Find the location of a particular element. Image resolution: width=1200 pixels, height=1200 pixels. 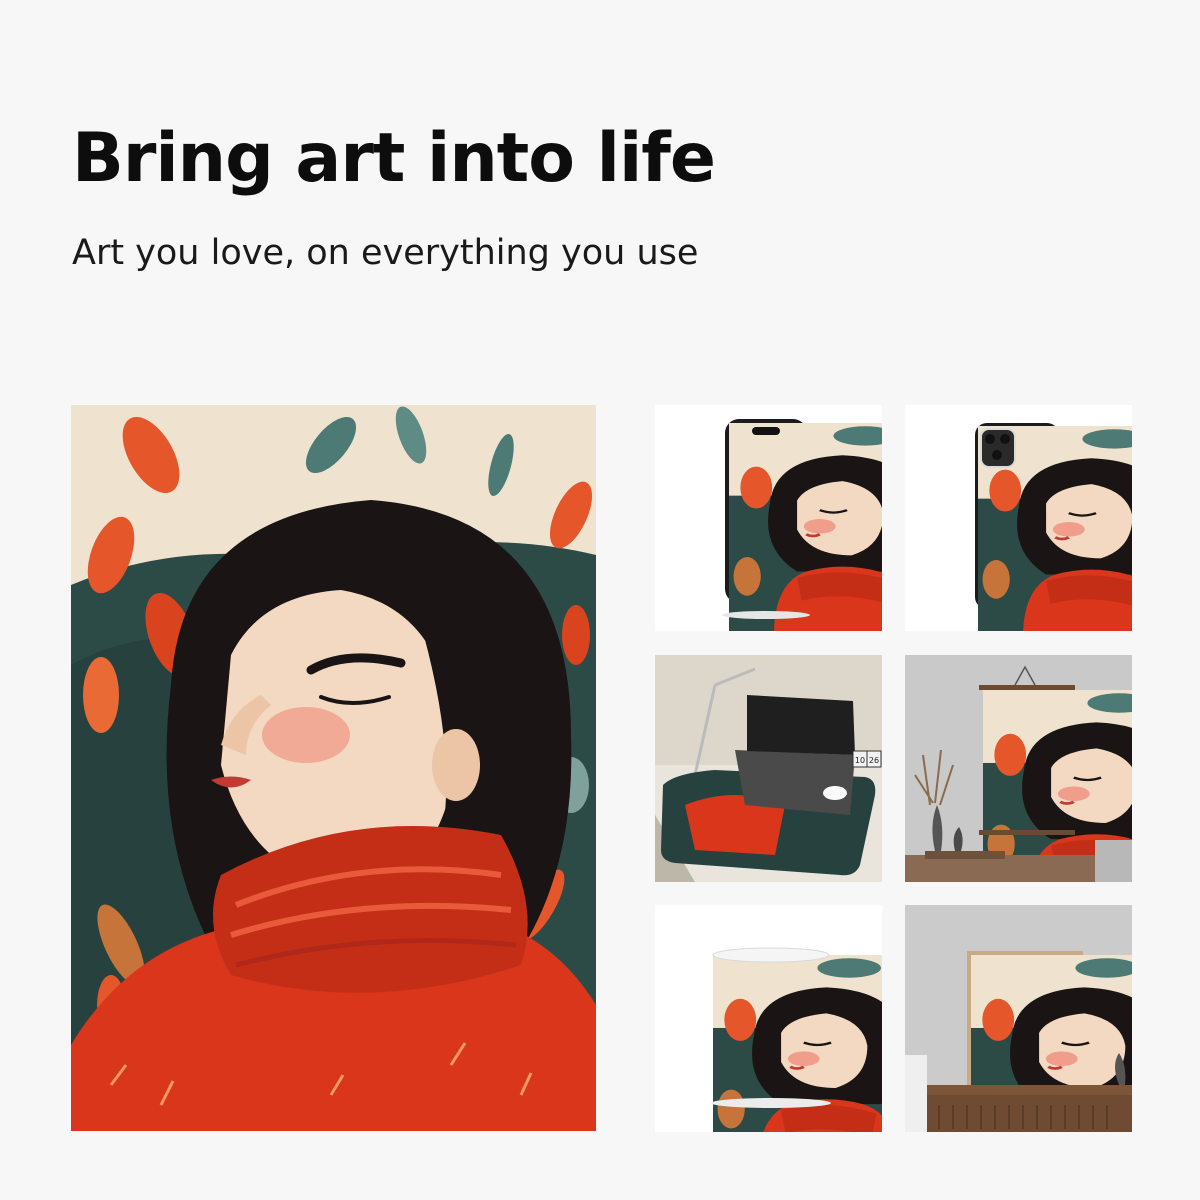

phone-illustration is located at coordinates (766, 519).